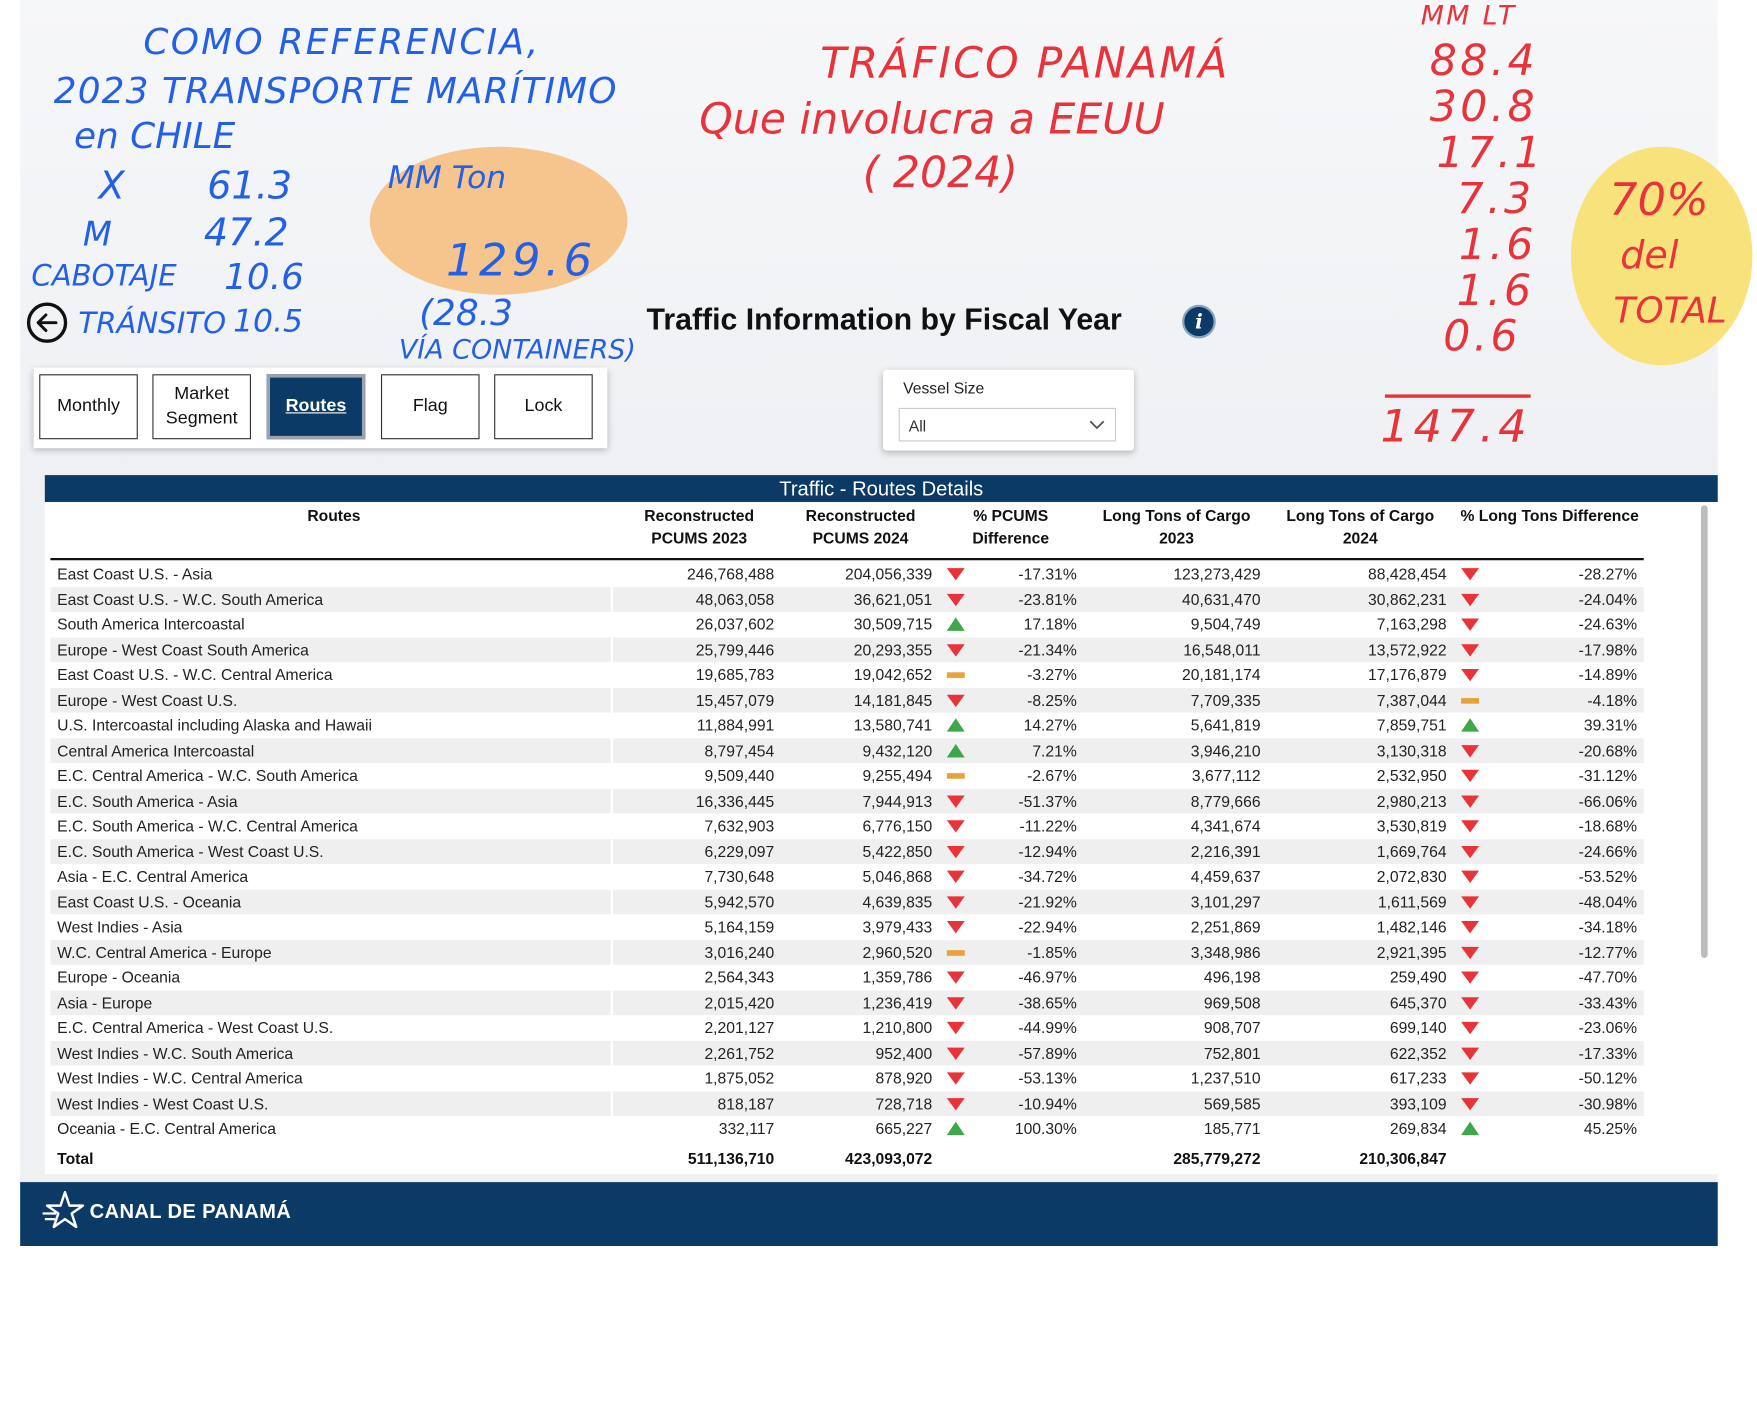 Image resolution: width=1757 pixels, height=1415 pixels. I want to click on lt-trend-flat-icon, so click(1470, 700).